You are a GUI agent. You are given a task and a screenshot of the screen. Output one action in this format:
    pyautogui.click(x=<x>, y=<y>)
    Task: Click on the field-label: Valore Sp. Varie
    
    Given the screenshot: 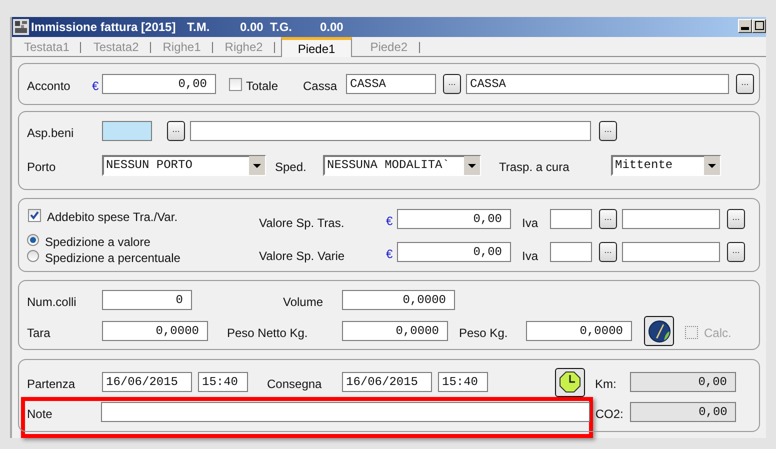 What is the action you would take?
    pyautogui.click(x=302, y=255)
    